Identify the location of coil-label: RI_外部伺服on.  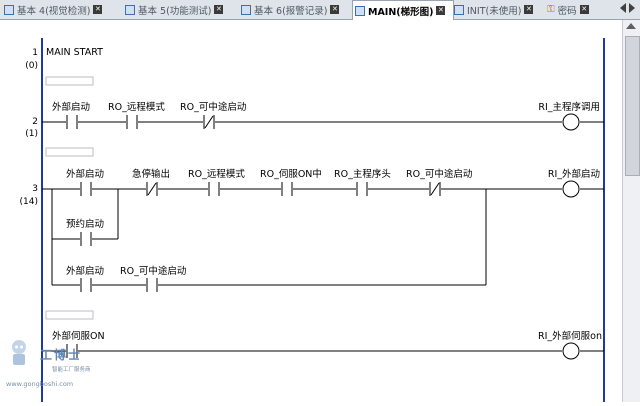
(570, 336).